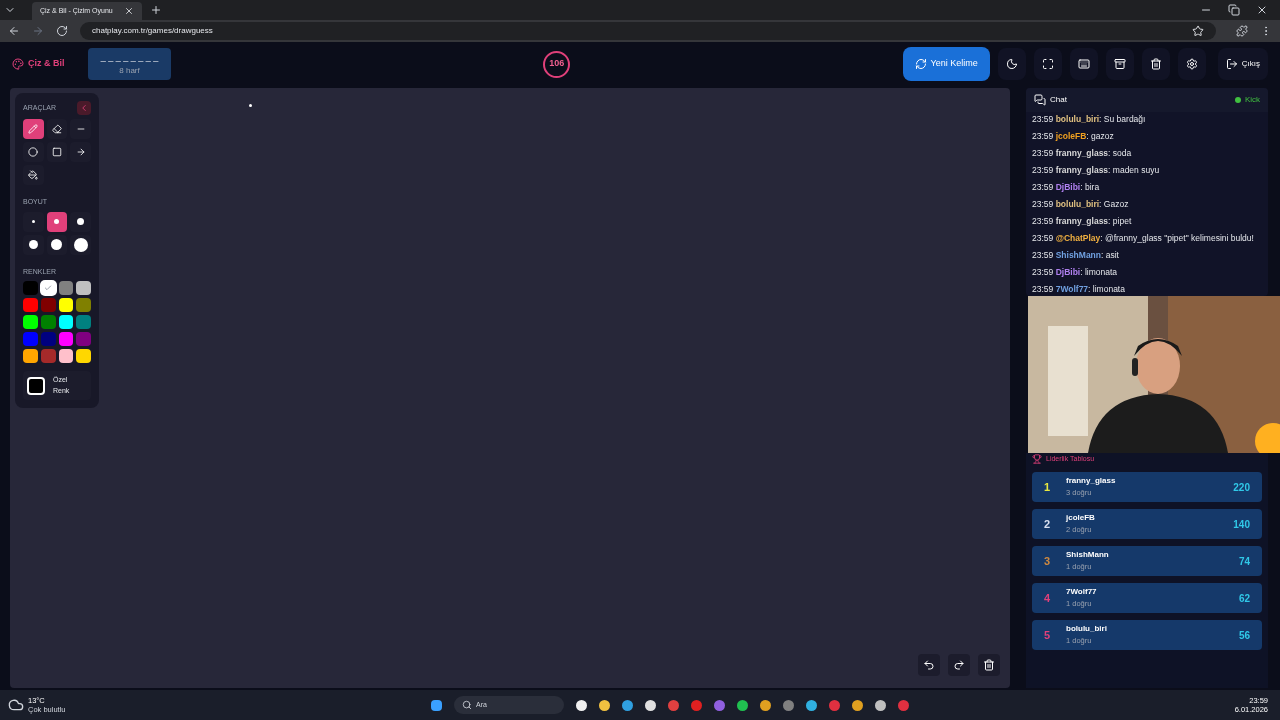 Image resolution: width=1280 pixels, height=720 pixels. I want to click on chat-icon, so click(1040, 100).